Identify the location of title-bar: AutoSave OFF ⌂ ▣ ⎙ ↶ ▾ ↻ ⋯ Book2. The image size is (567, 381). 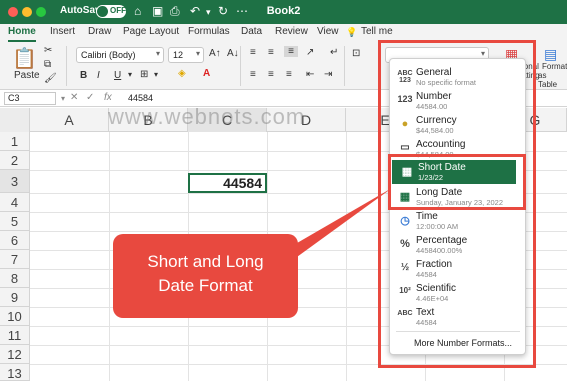
(283, 12).